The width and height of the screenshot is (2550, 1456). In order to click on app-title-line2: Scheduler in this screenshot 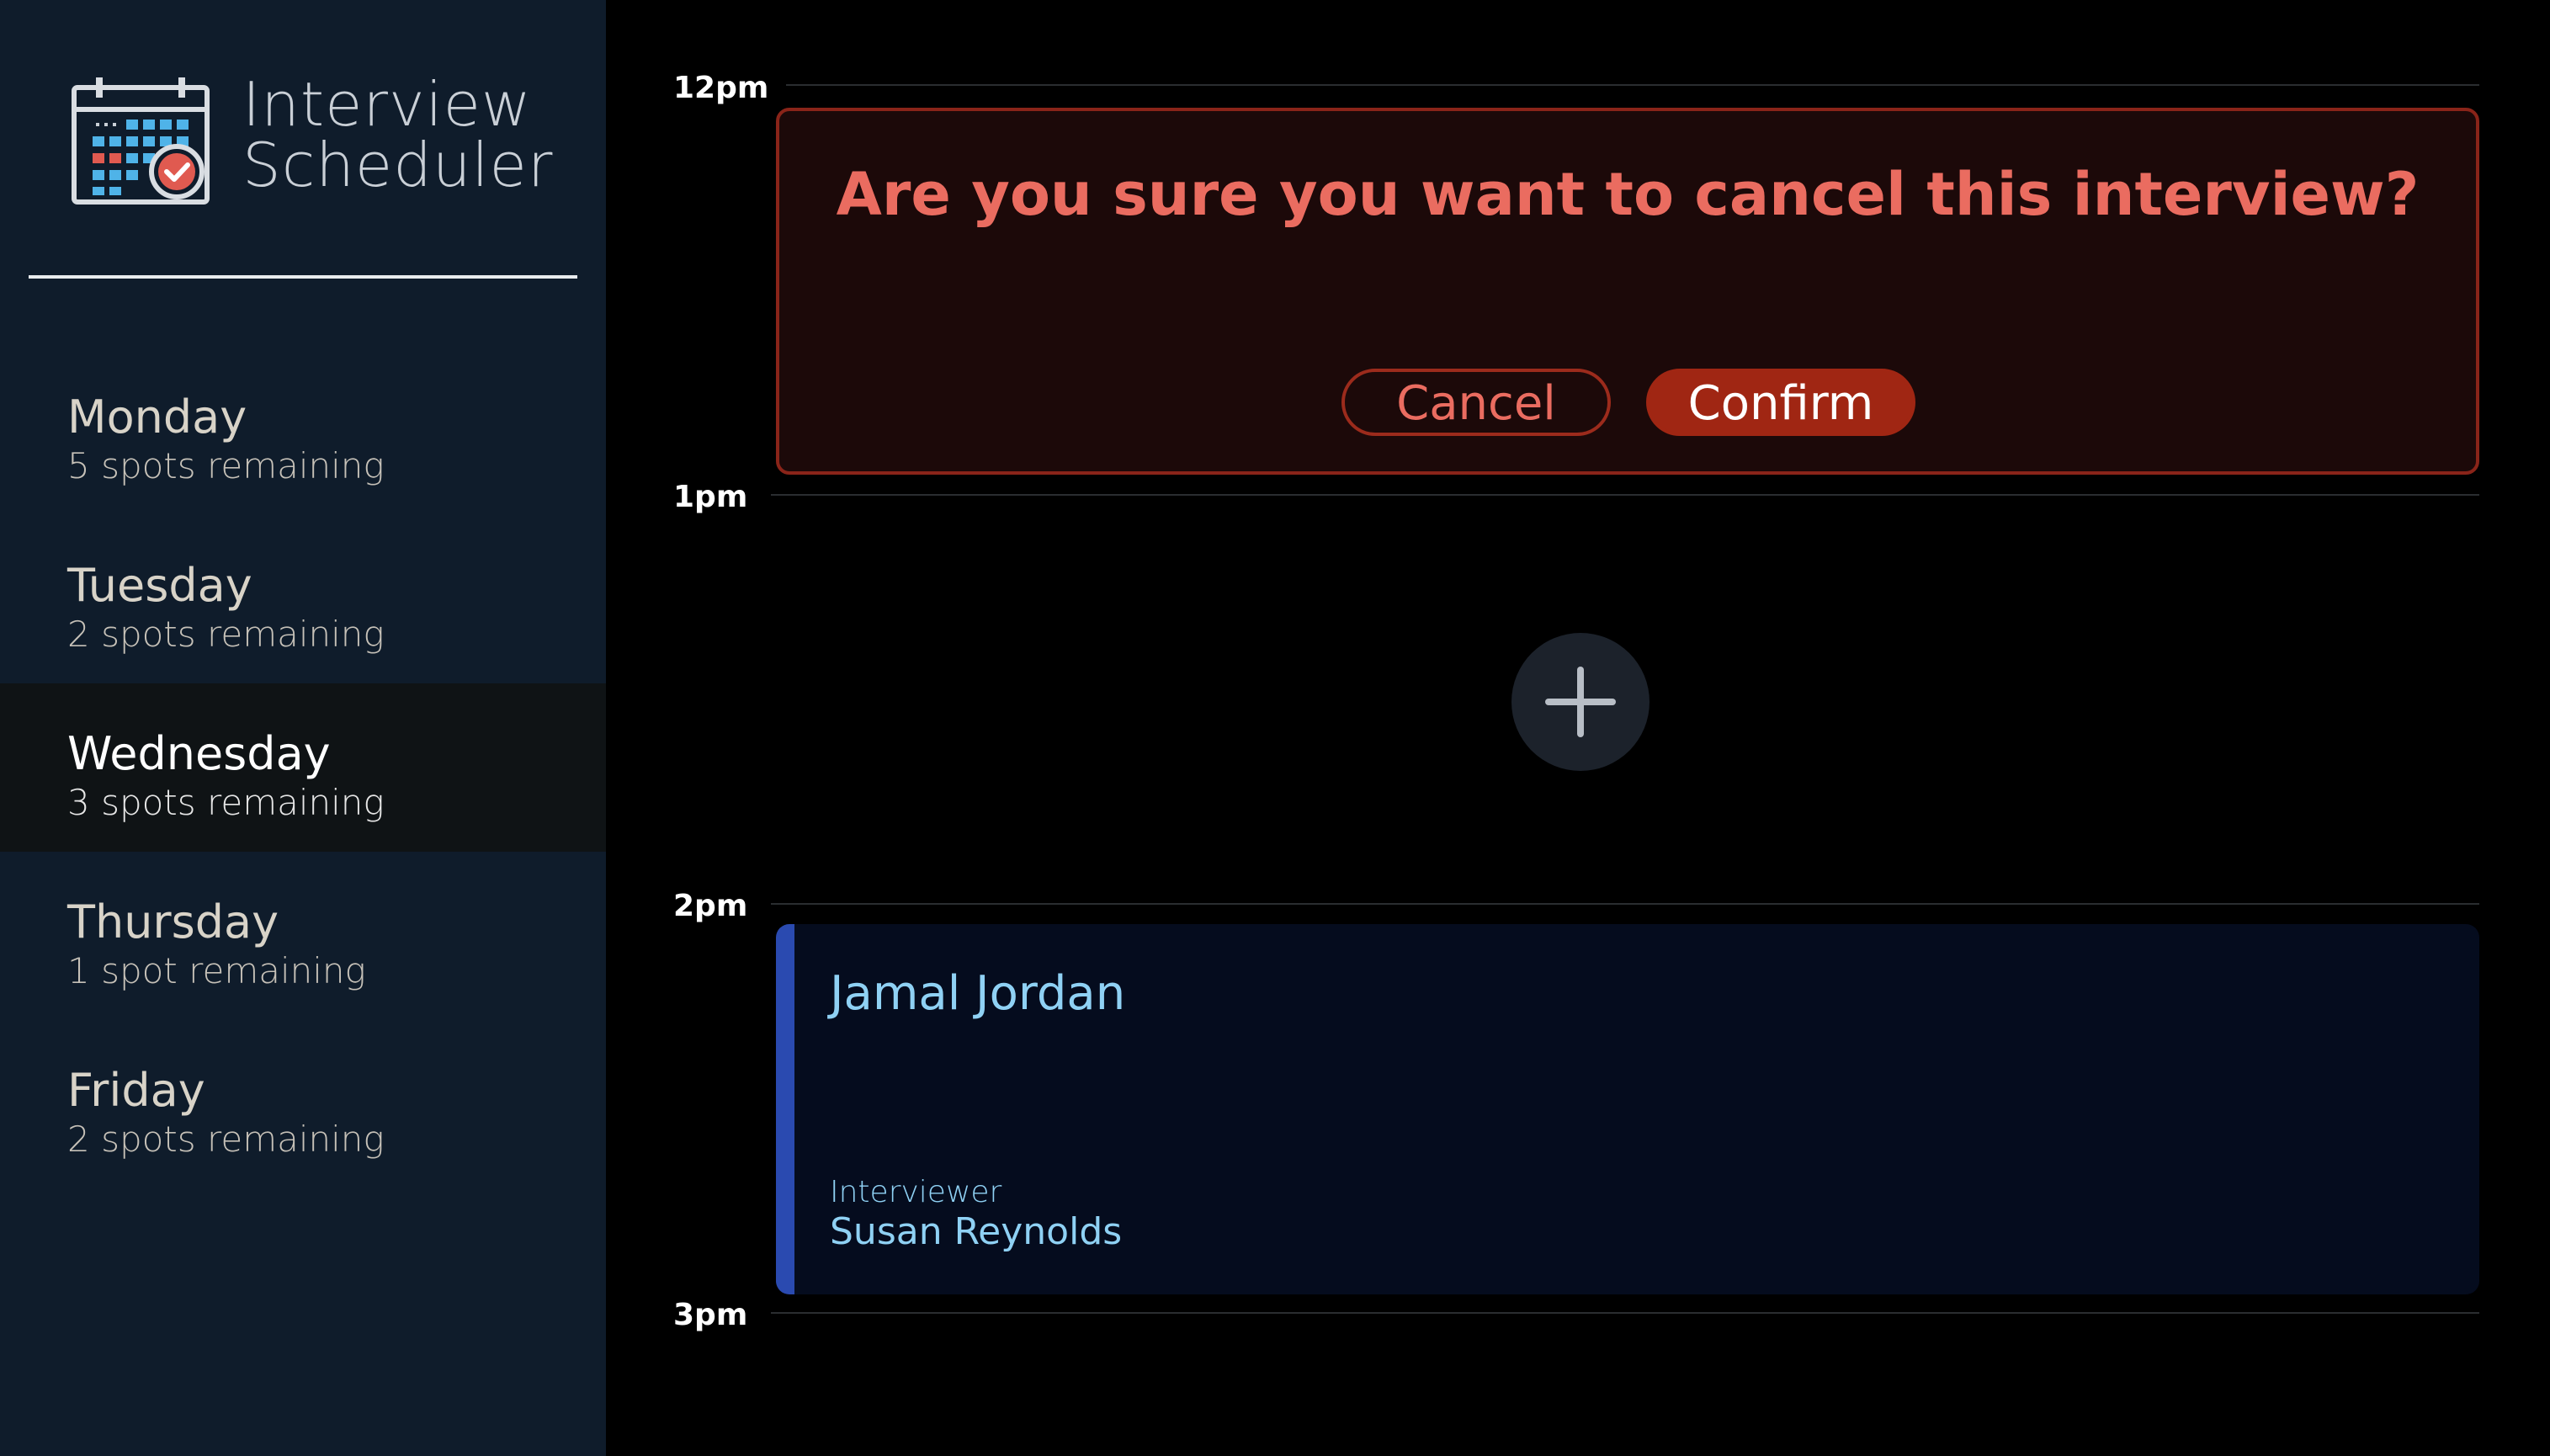, I will do `click(398, 165)`.